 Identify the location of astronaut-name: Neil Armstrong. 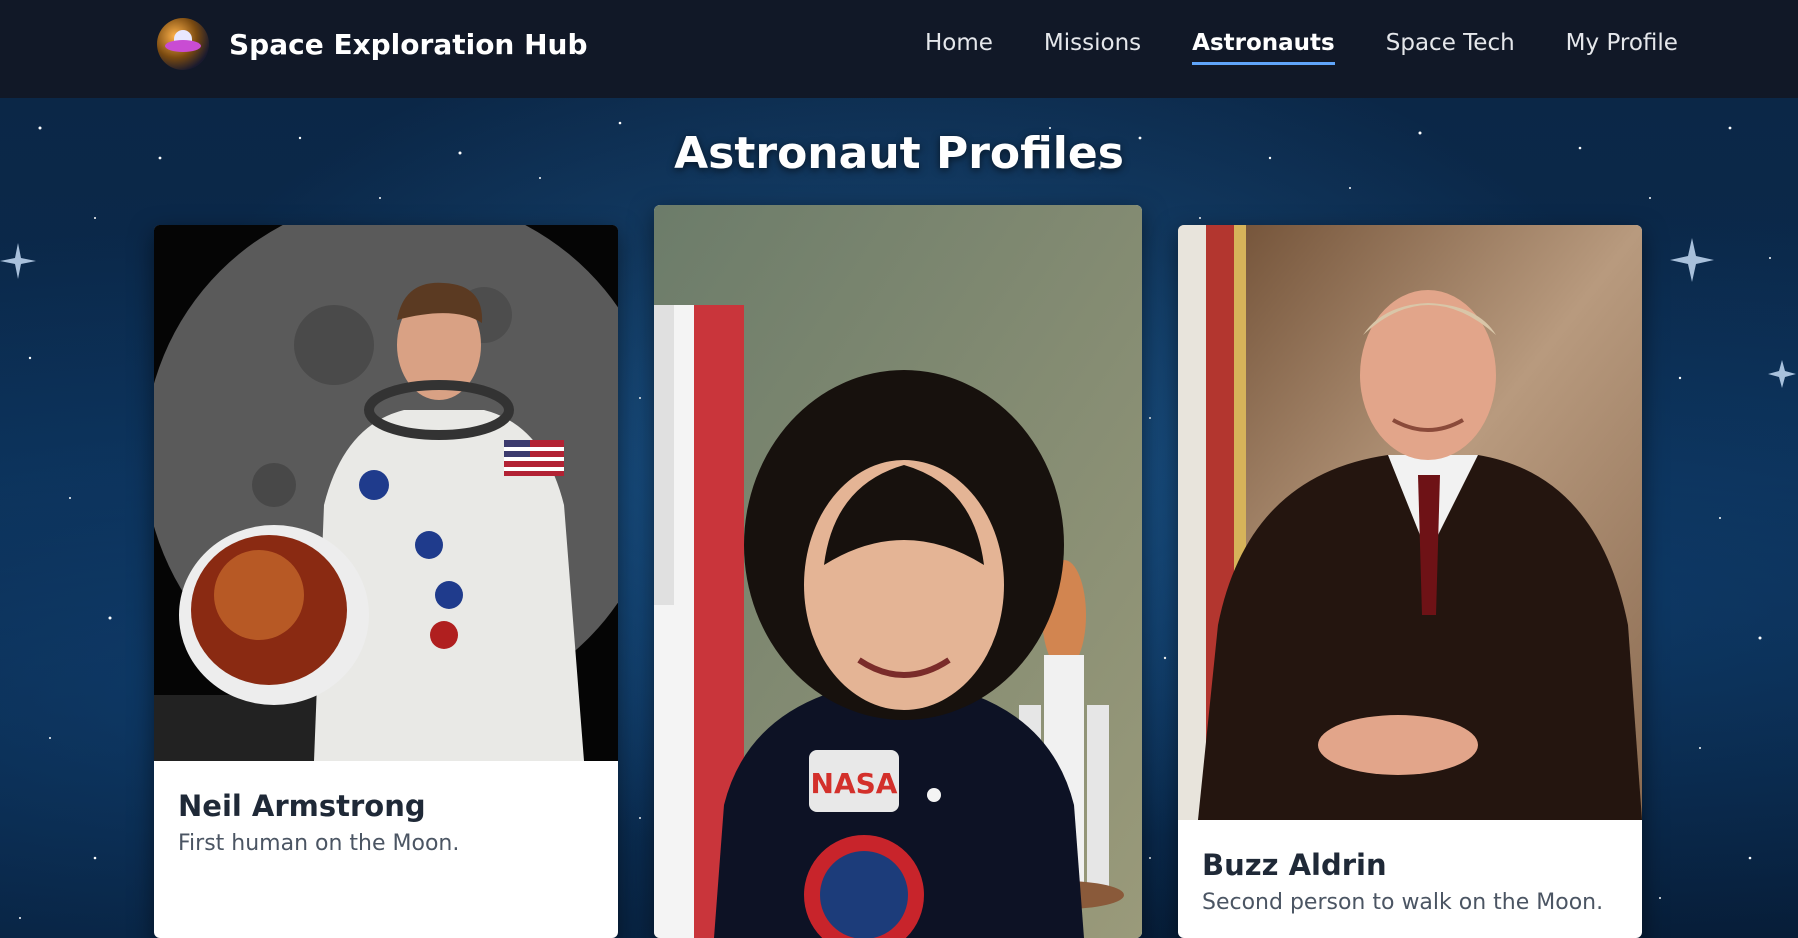
(302, 806).